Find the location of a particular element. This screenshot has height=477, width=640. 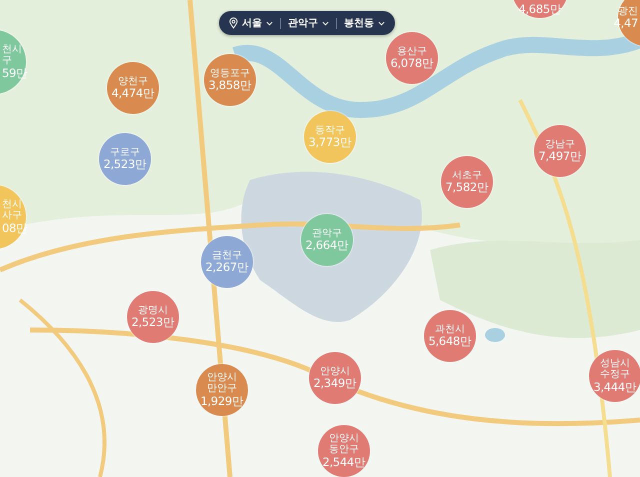

average-price: 2,664만 is located at coordinates (327, 245).